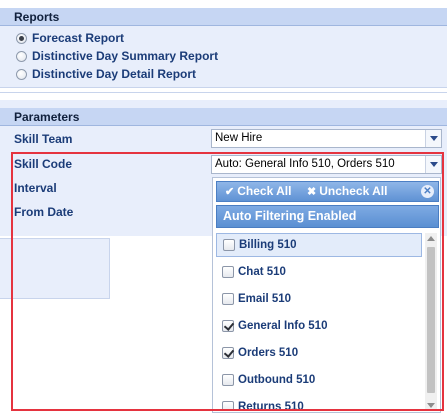  What do you see at coordinates (43, 164) in the screenshot?
I see `skill-code-label: Skill Code` at bounding box center [43, 164].